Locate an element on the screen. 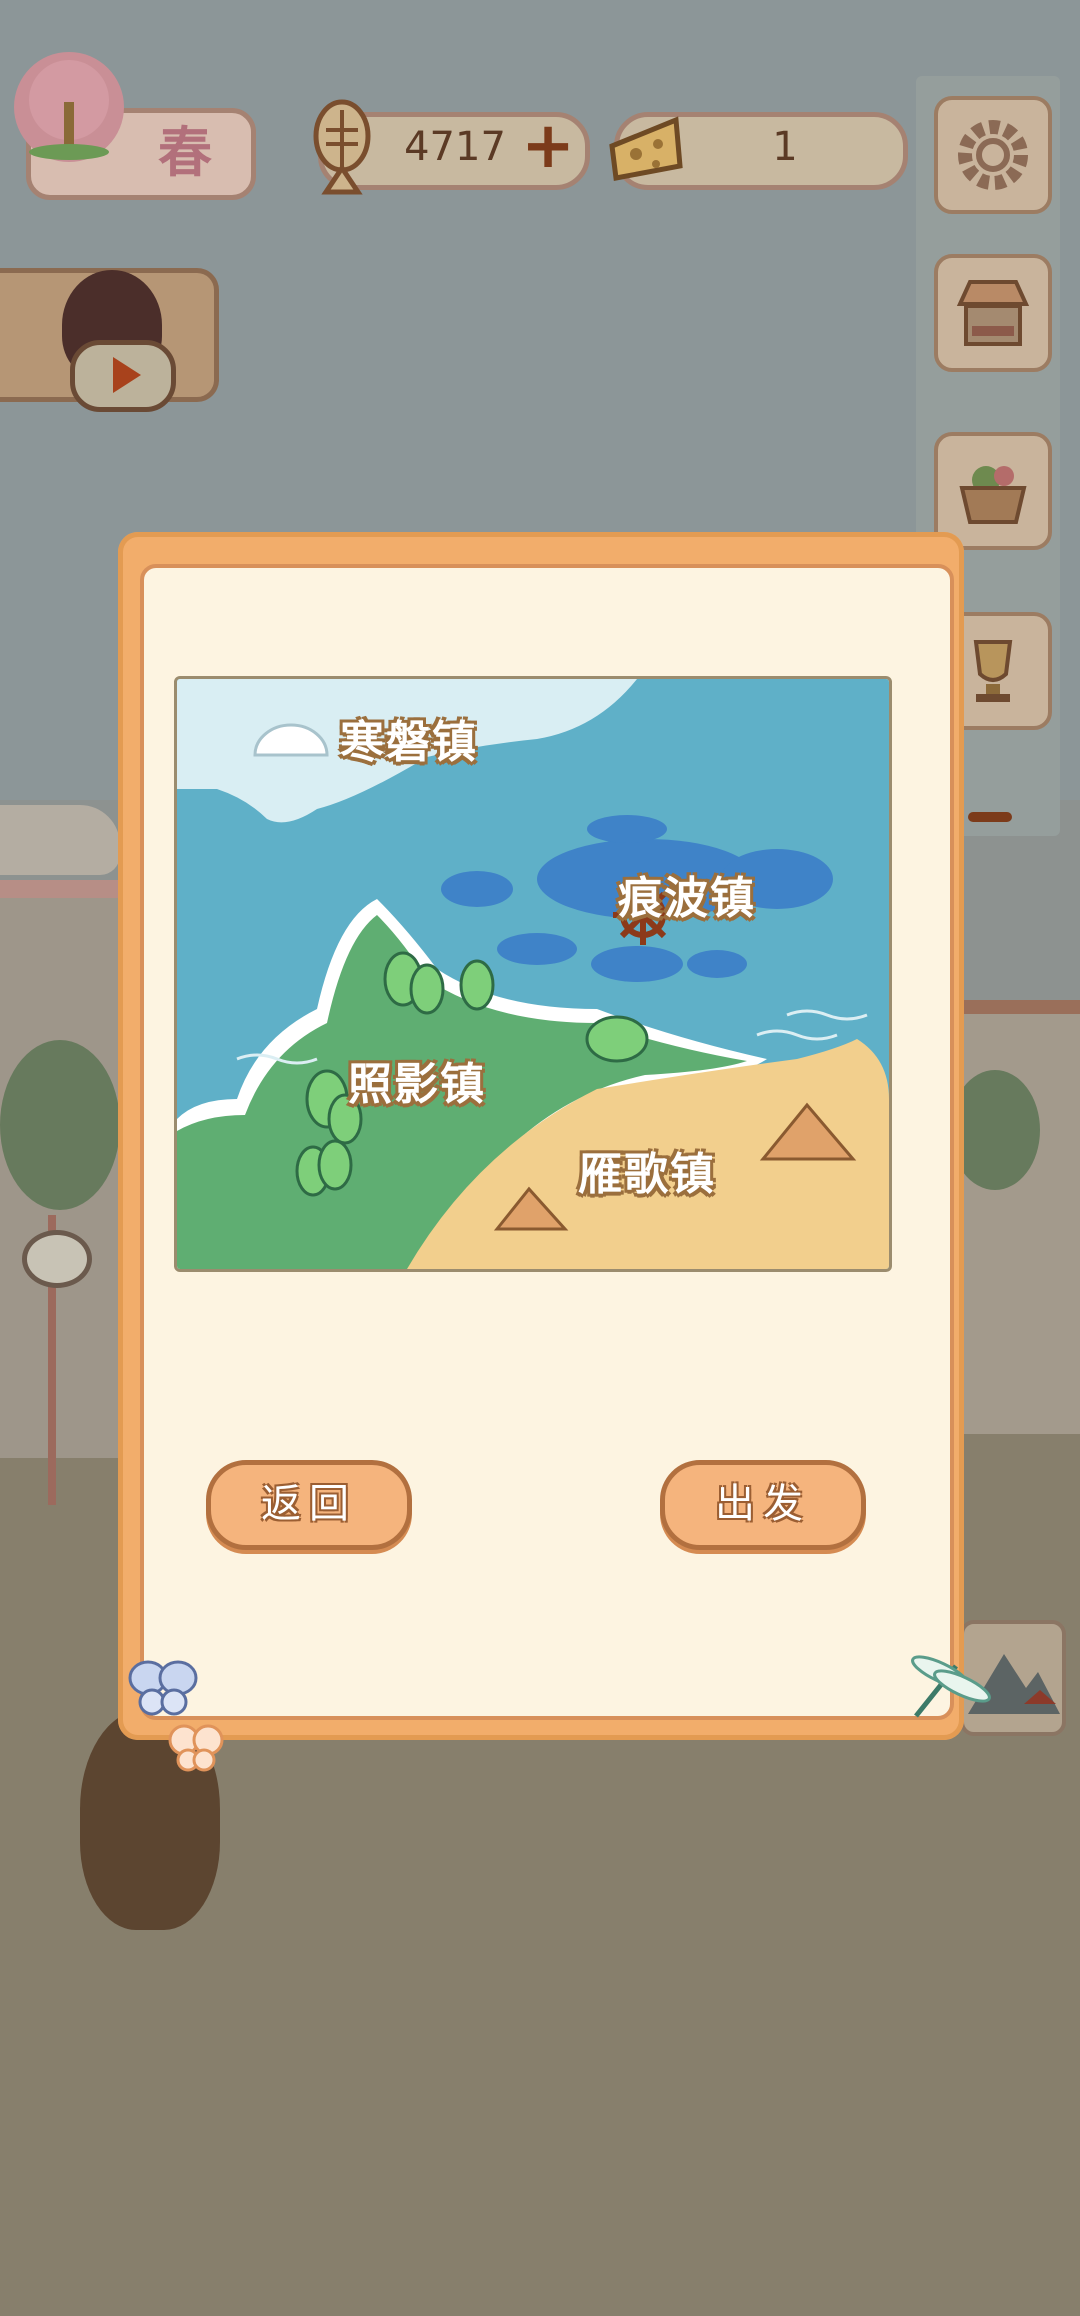 This screenshot has width=1080, height=2316. settings-button is located at coordinates (993, 155).